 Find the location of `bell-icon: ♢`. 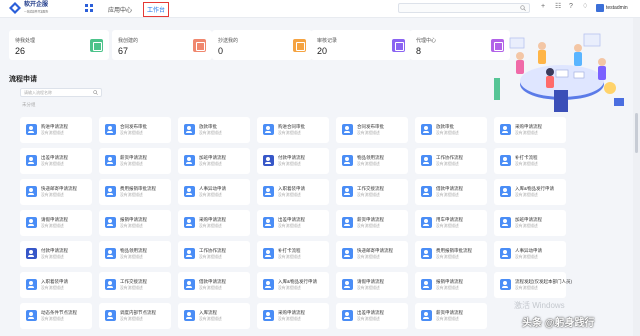

bell-icon: ♢ is located at coordinates (585, 7).